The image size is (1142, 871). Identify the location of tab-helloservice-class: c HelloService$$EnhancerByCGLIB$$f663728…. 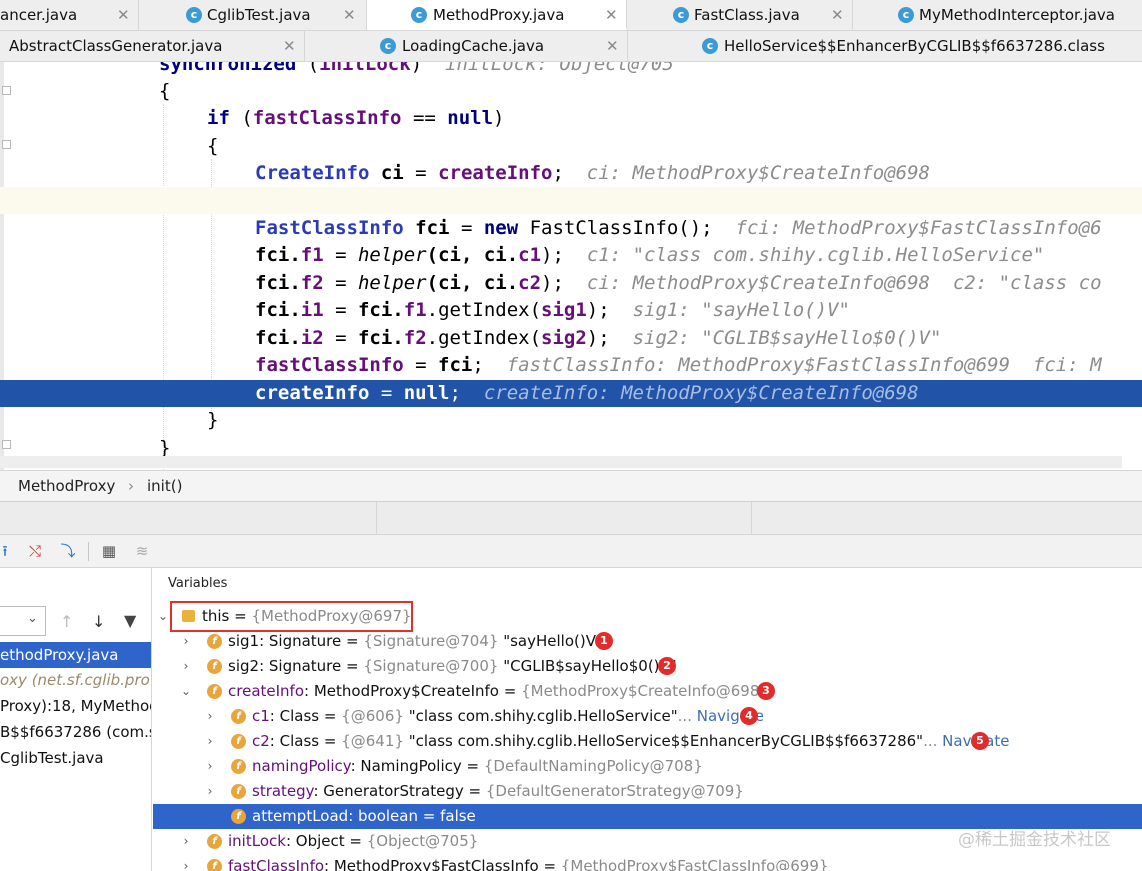
(885, 46).